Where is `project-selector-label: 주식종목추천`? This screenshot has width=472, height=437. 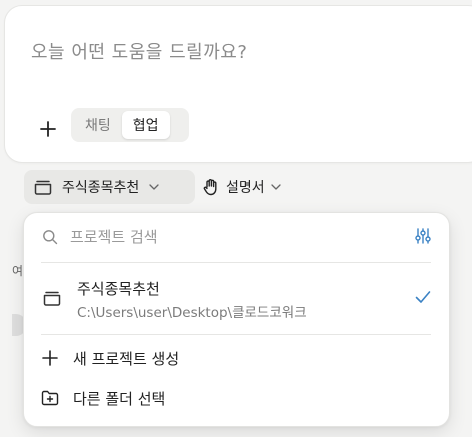
project-selector-label: 주식종목추천 is located at coordinates (101, 188).